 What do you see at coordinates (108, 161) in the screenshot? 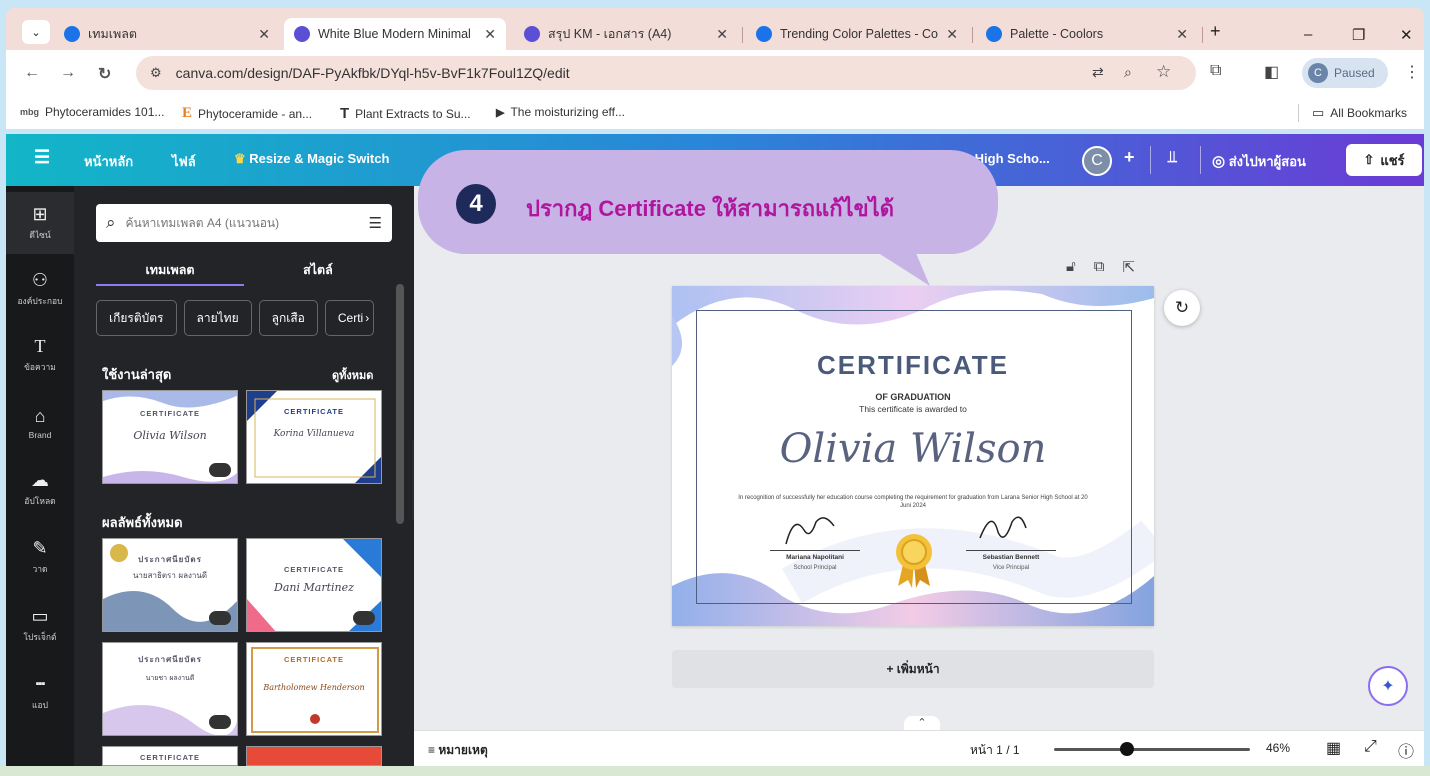
I see `home-button: หน้าหลัก` at bounding box center [108, 161].